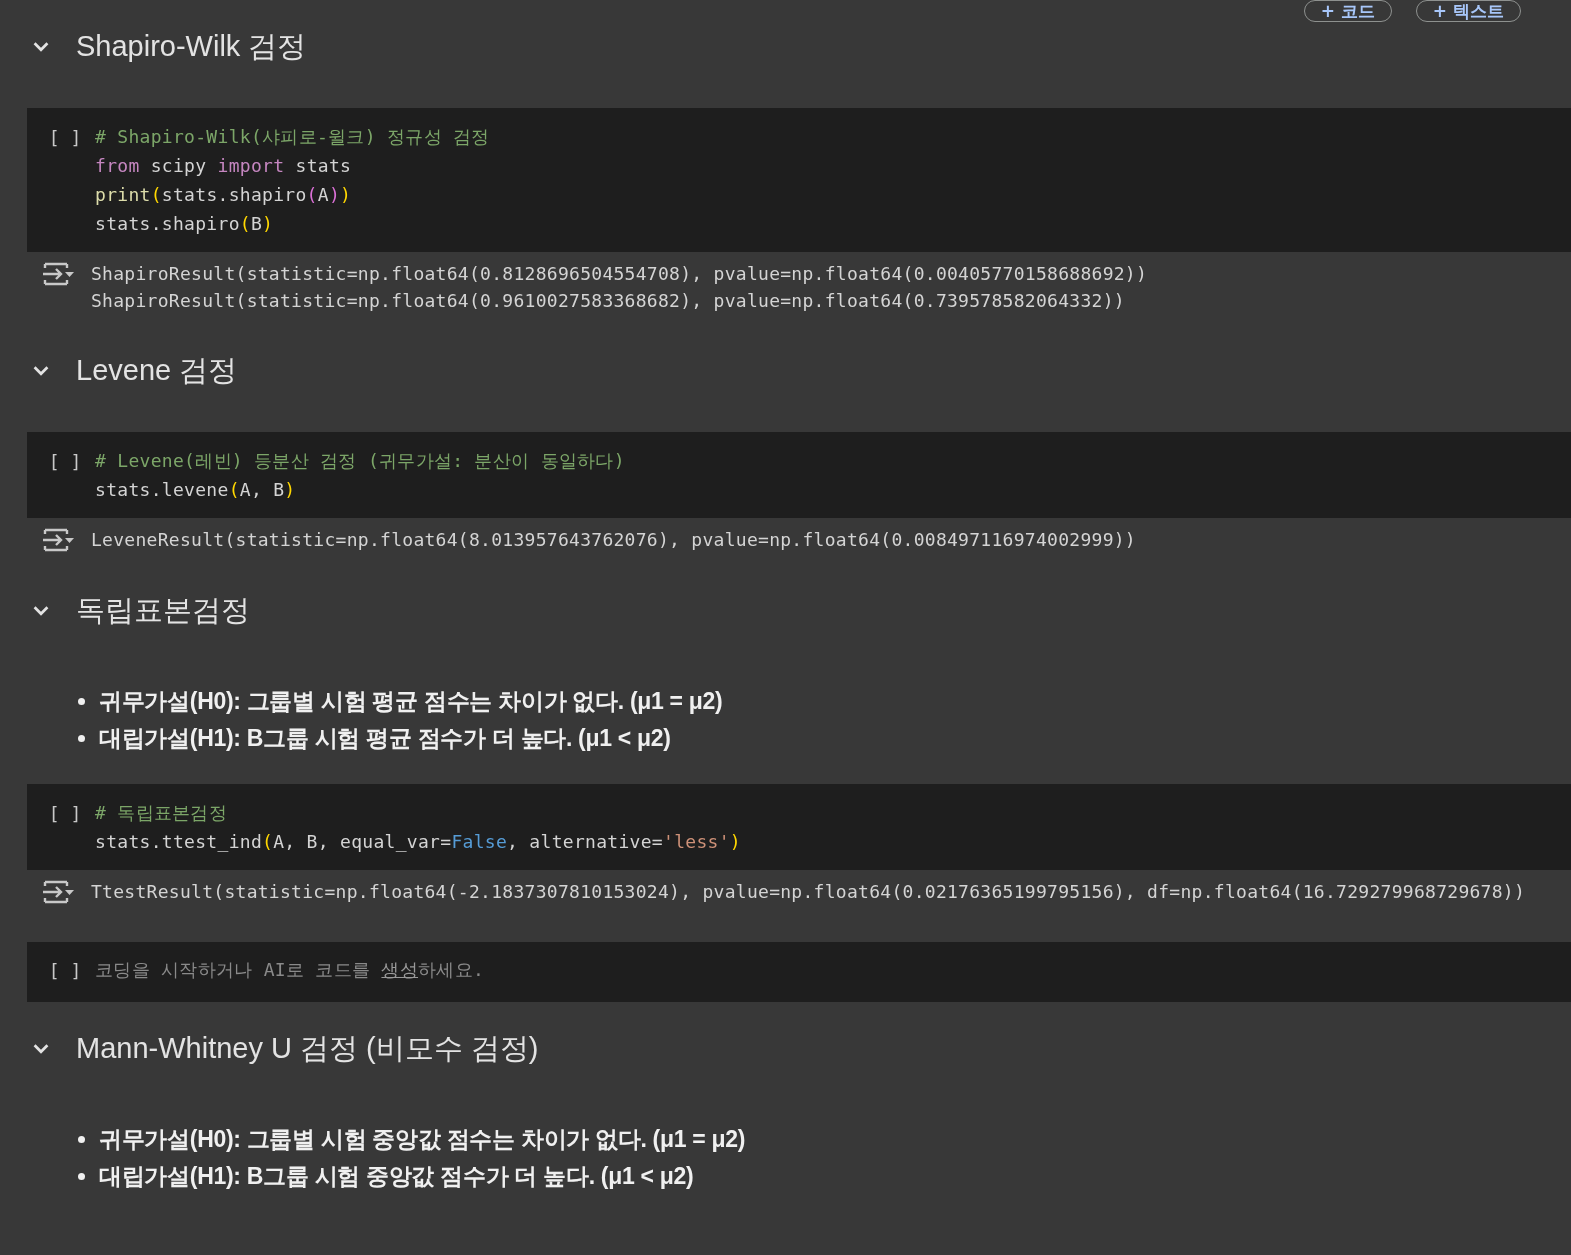 Image resolution: width=1571 pixels, height=1255 pixels. I want to click on output-text: ShapiroResult(statistic=np.float64(0.9610027583368682), pvalue=np.float64(0.739578582064332)), so click(608, 301).